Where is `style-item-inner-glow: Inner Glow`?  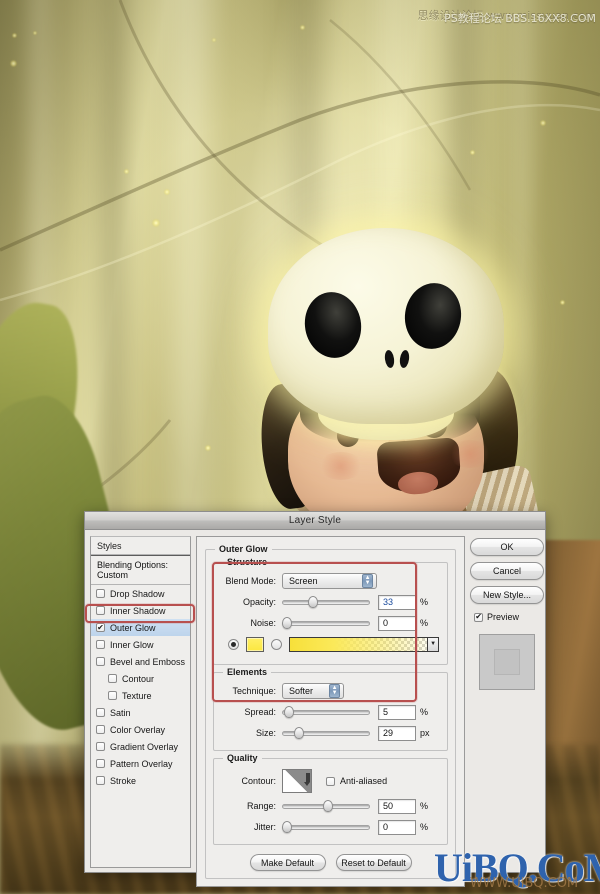 style-item-inner-glow: Inner Glow is located at coordinates (140, 644).